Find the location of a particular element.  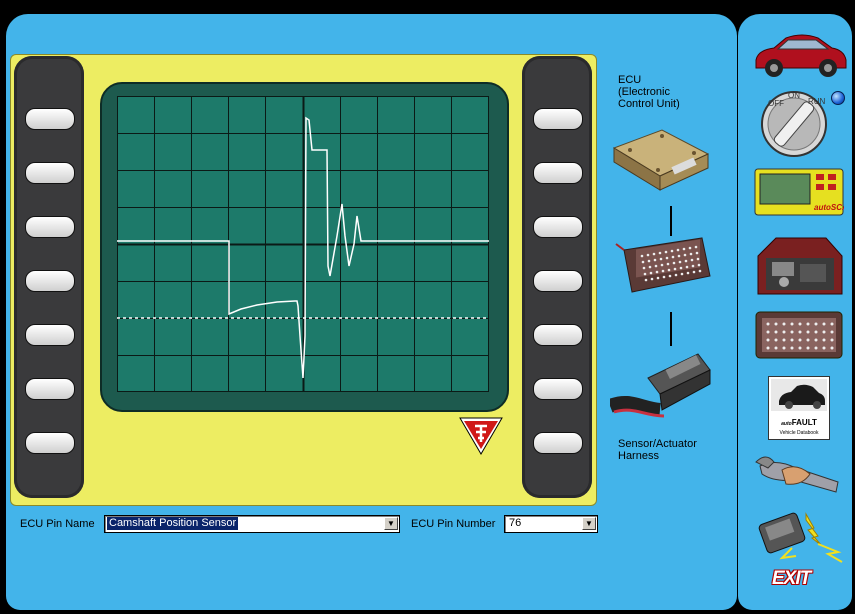

databook-title-small: auto is located at coordinates (786, 424).